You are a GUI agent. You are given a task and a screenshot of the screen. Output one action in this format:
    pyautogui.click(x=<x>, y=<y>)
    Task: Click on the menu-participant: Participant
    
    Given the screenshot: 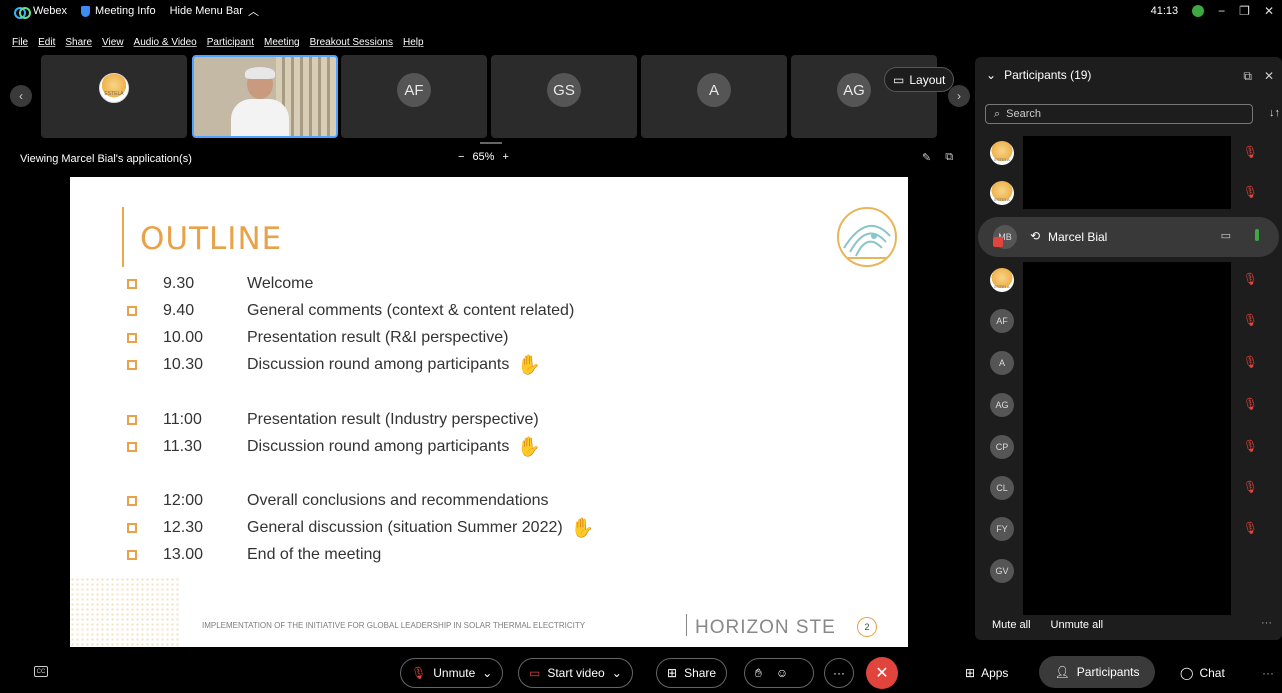 What is the action you would take?
    pyautogui.click(x=230, y=45)
    